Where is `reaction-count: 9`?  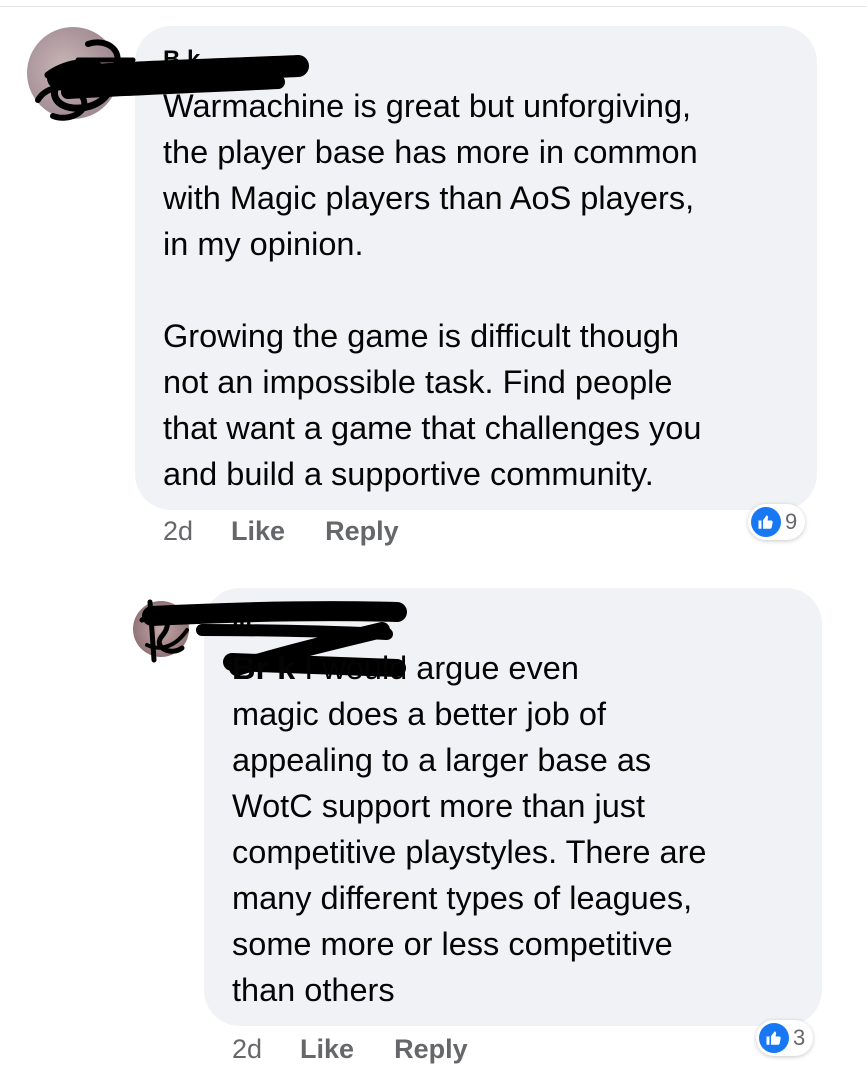
reaction-count: 9 is located at coordinates (791, 521).